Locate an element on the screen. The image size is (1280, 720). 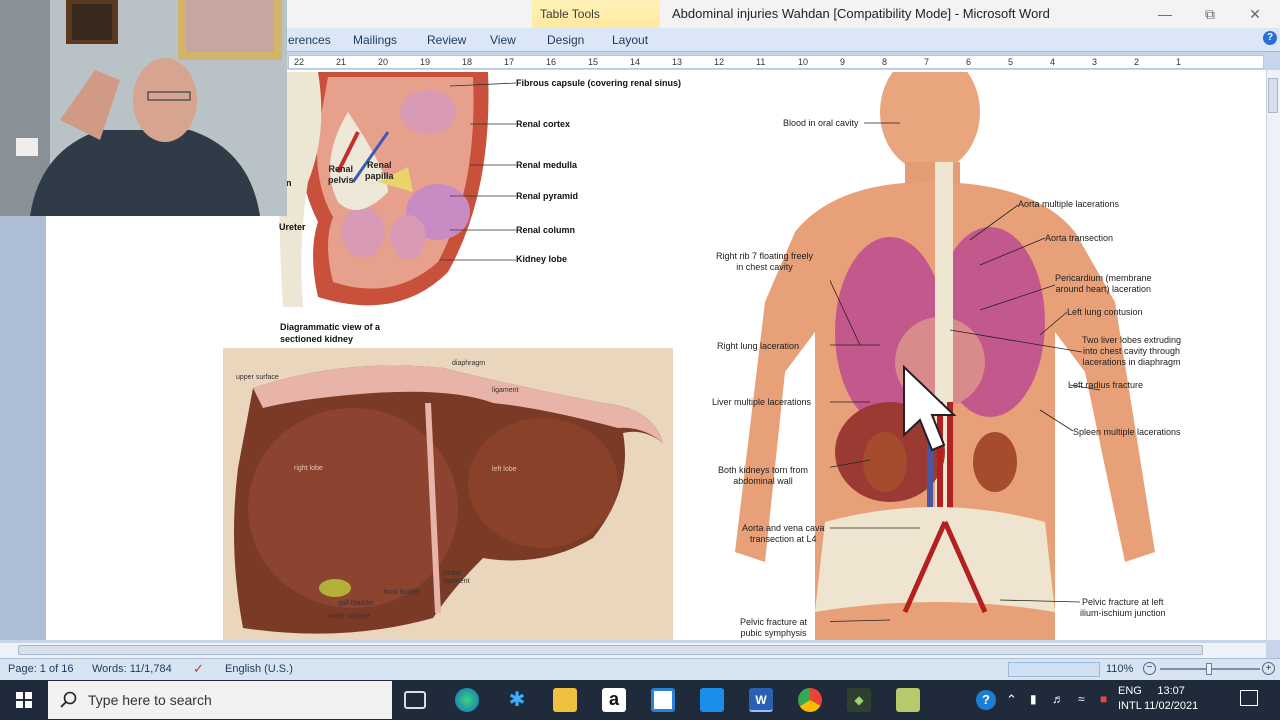
word-icon: W is located at coordinates (761, 700).